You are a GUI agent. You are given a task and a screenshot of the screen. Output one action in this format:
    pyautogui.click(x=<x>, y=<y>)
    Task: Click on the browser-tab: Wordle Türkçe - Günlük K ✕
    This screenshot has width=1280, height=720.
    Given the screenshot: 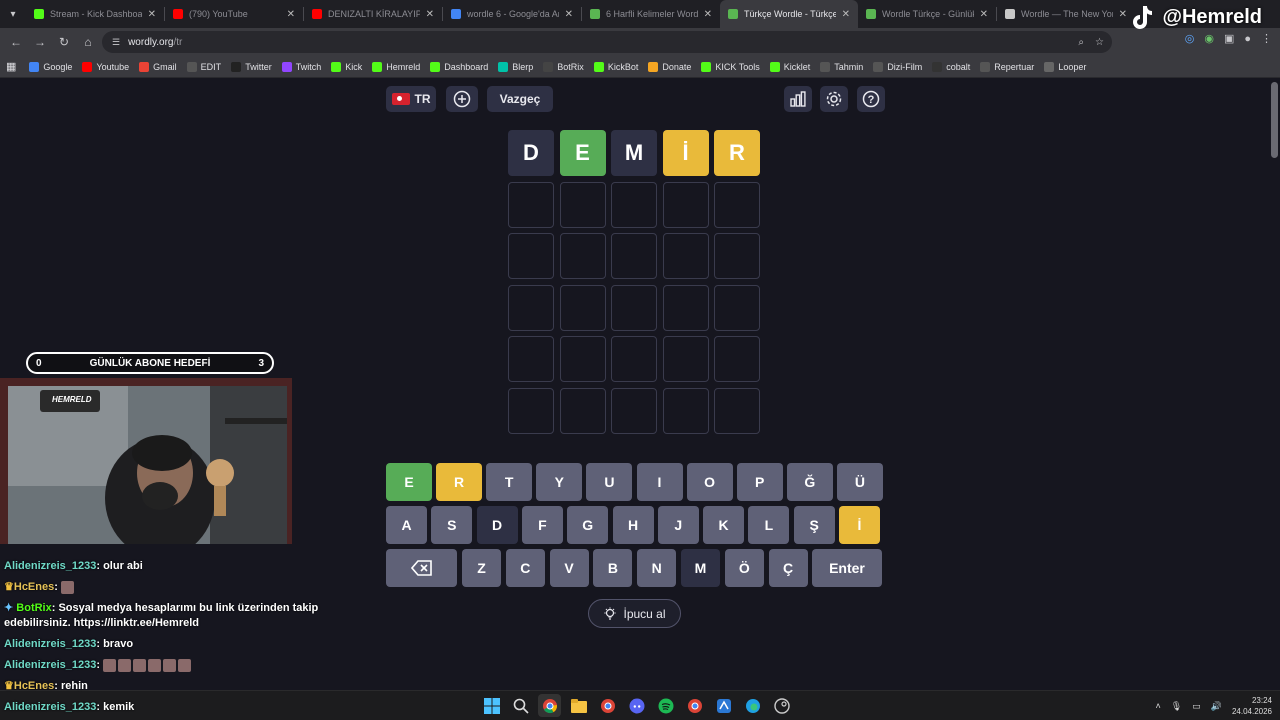 What is the action you would take?
    pyautogui.click(x=927, y=14)
    